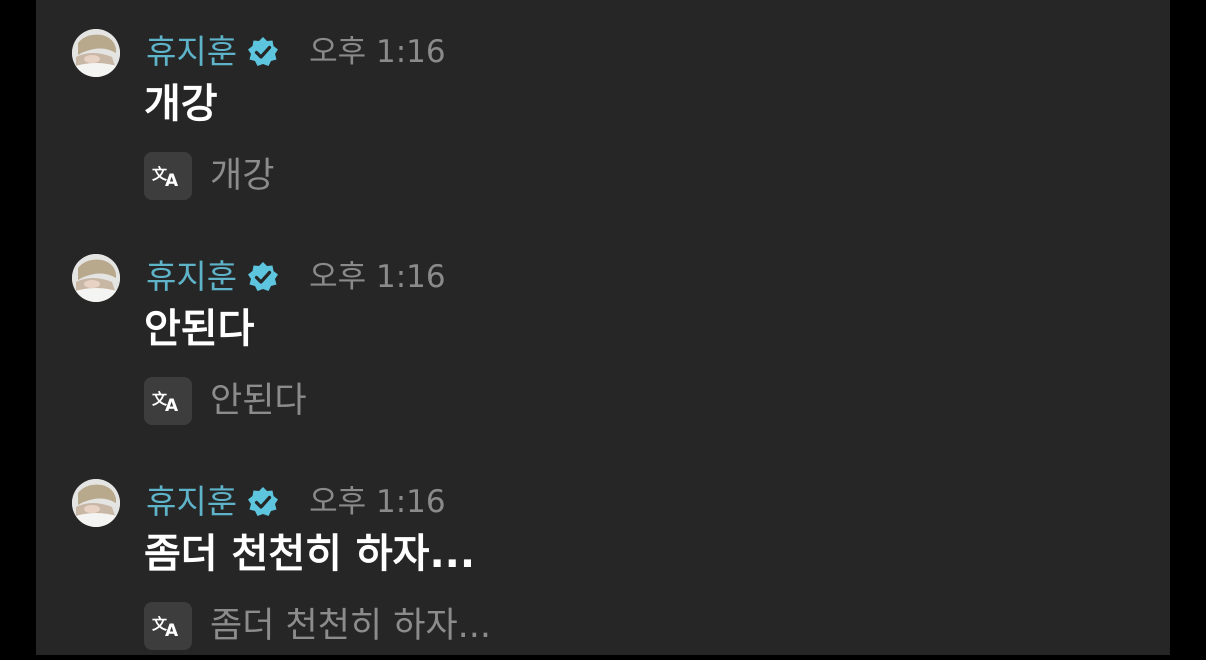  Describe the element at coordinates (199, 329) in the screenshot. I see `message-text: 안된다` at that location.